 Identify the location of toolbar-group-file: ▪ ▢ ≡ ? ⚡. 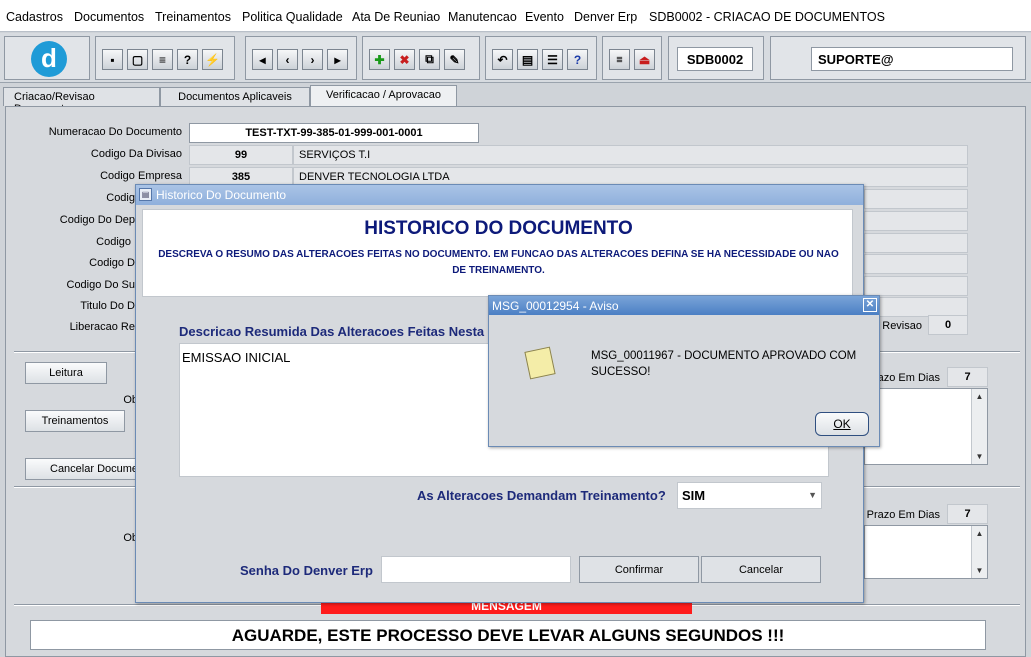
(165, 58).